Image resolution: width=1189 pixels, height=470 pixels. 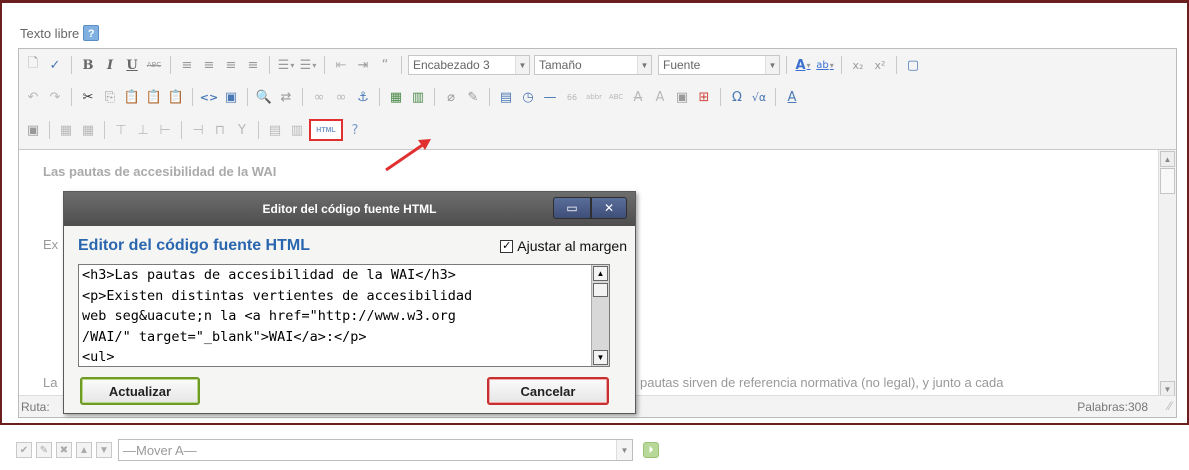 I want to click on delete-icon: ✖, so click(x=64, y=450).